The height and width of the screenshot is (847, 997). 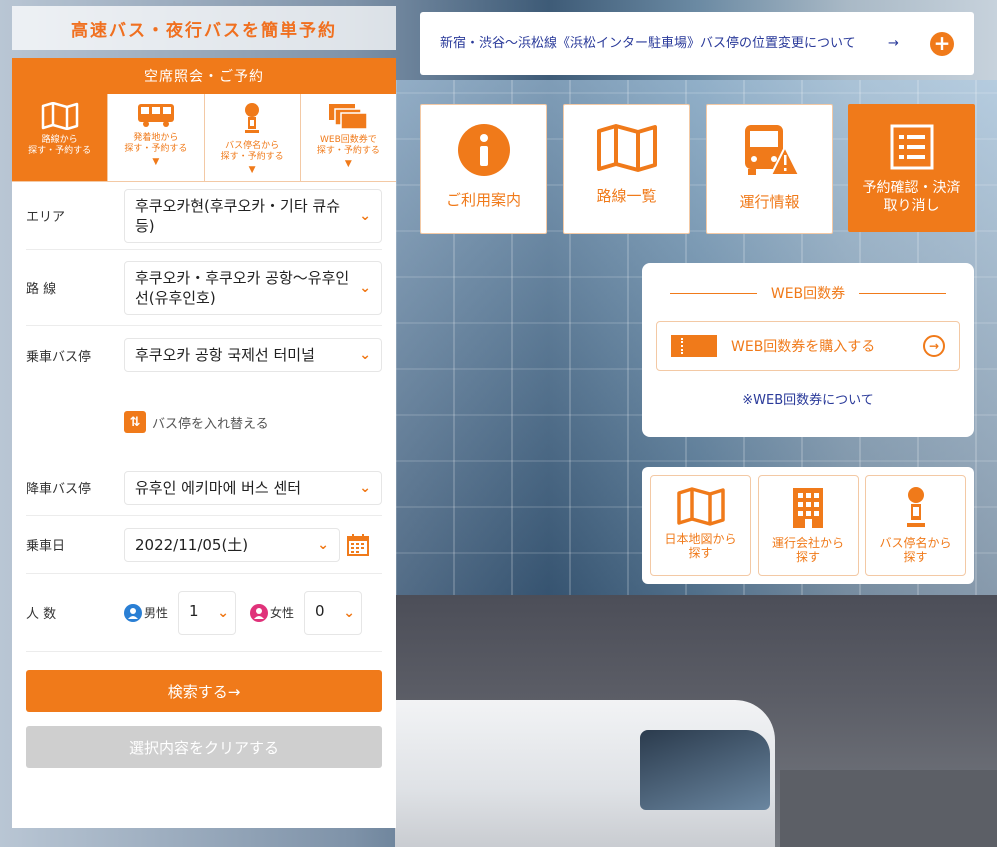 I want to click on operation-info-button: 運行情報, so click(x=769, y=169).